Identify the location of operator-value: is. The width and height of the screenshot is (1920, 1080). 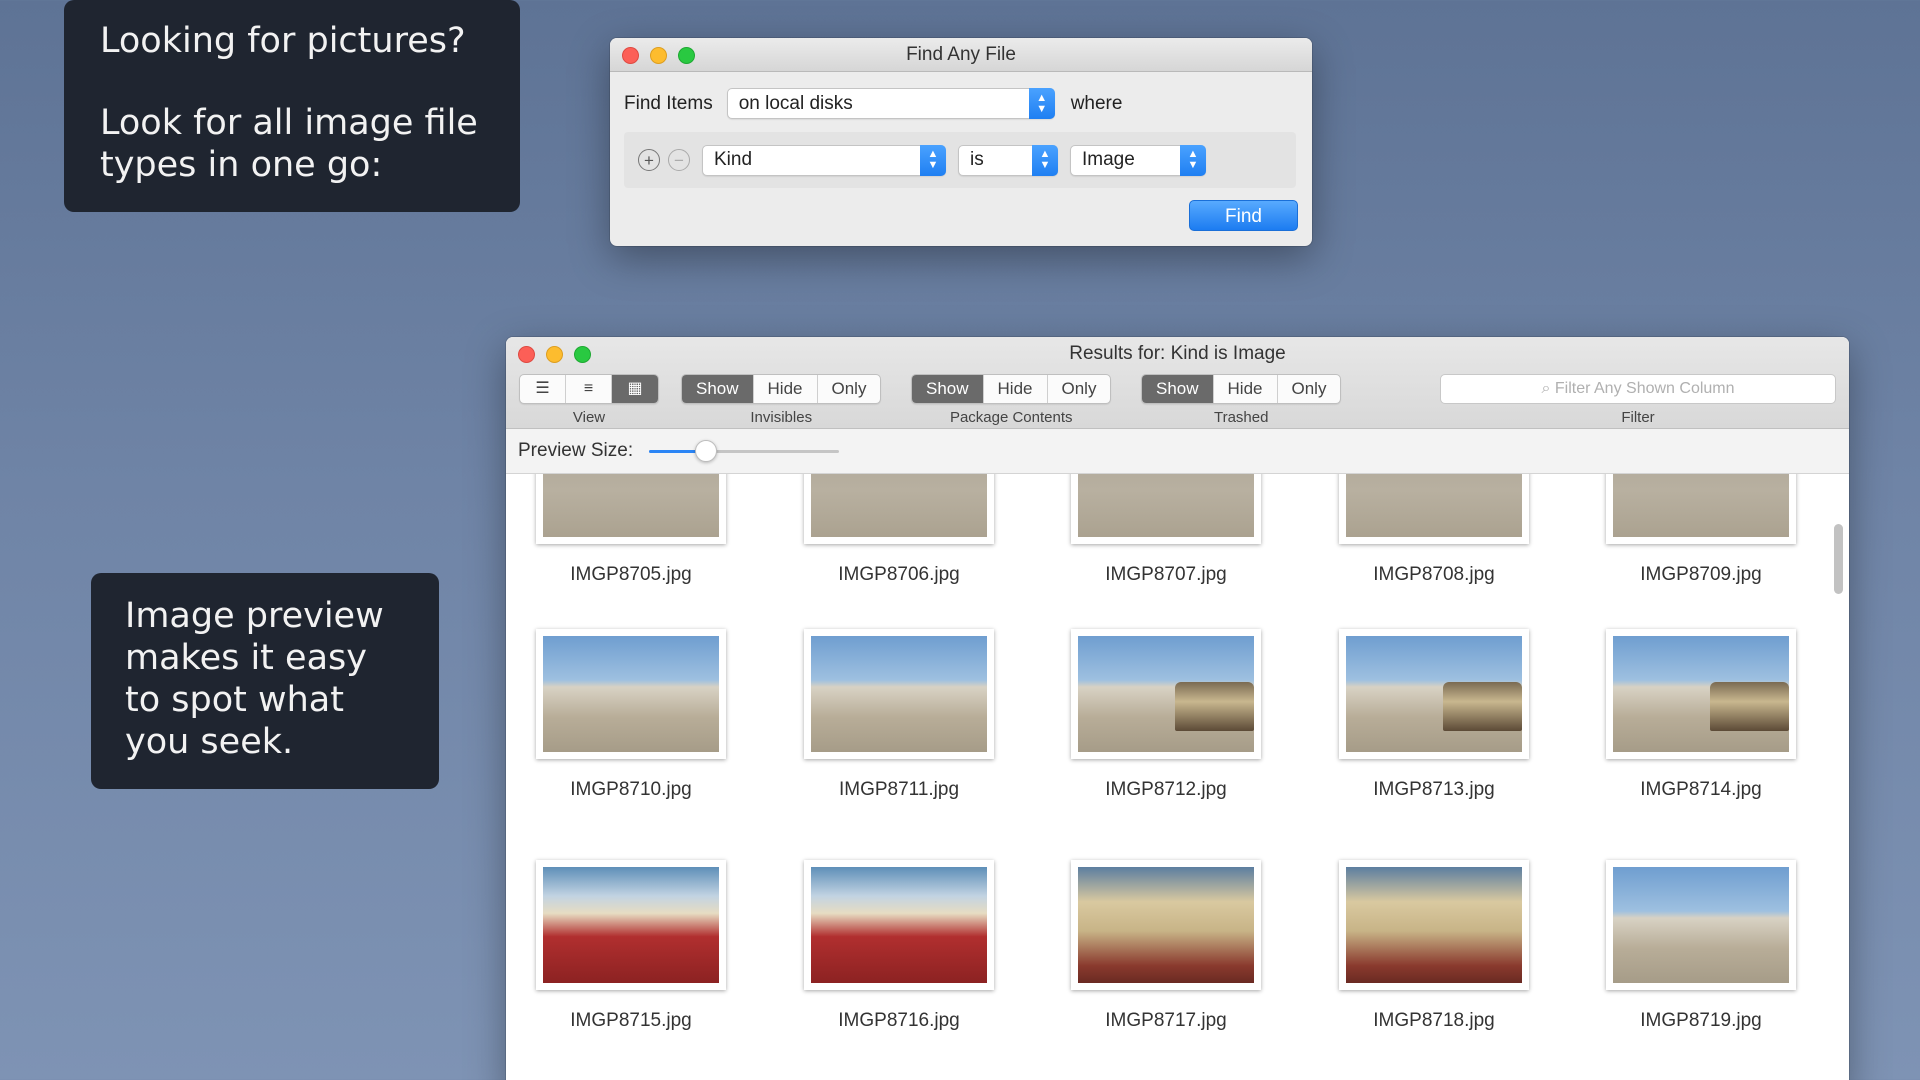
(977, 159).